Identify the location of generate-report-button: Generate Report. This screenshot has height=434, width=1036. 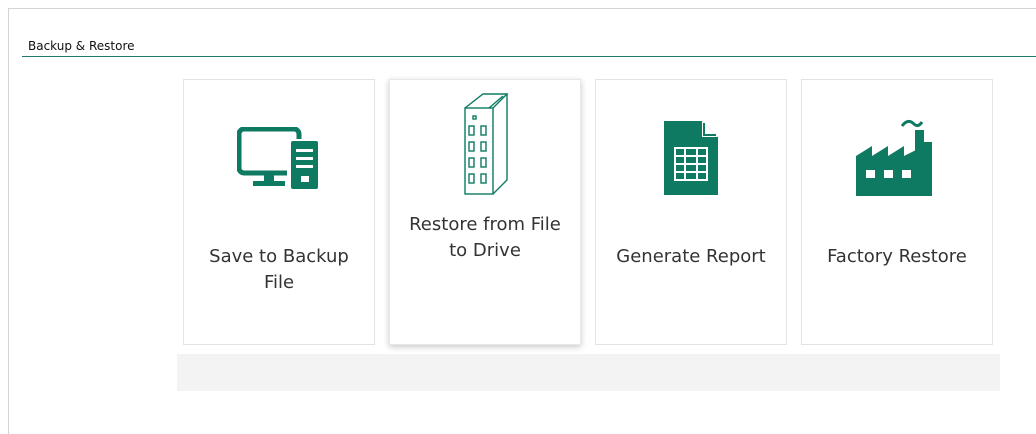
(691, 212).